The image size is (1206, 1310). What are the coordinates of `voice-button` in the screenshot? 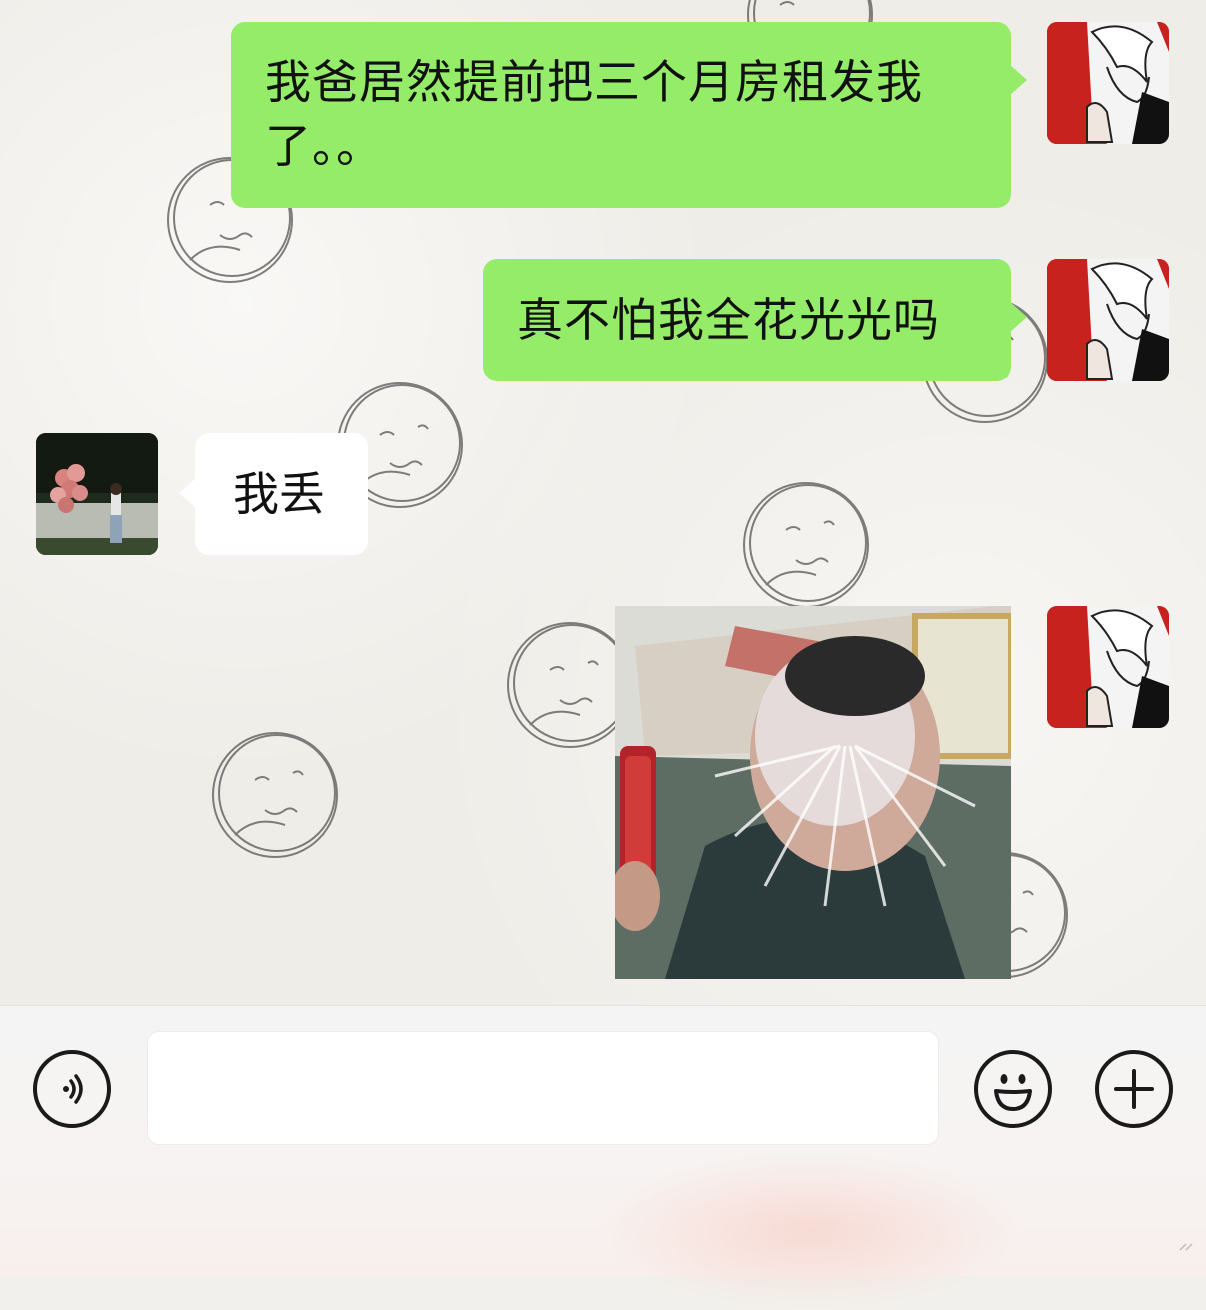 It's located at (72, 1089).